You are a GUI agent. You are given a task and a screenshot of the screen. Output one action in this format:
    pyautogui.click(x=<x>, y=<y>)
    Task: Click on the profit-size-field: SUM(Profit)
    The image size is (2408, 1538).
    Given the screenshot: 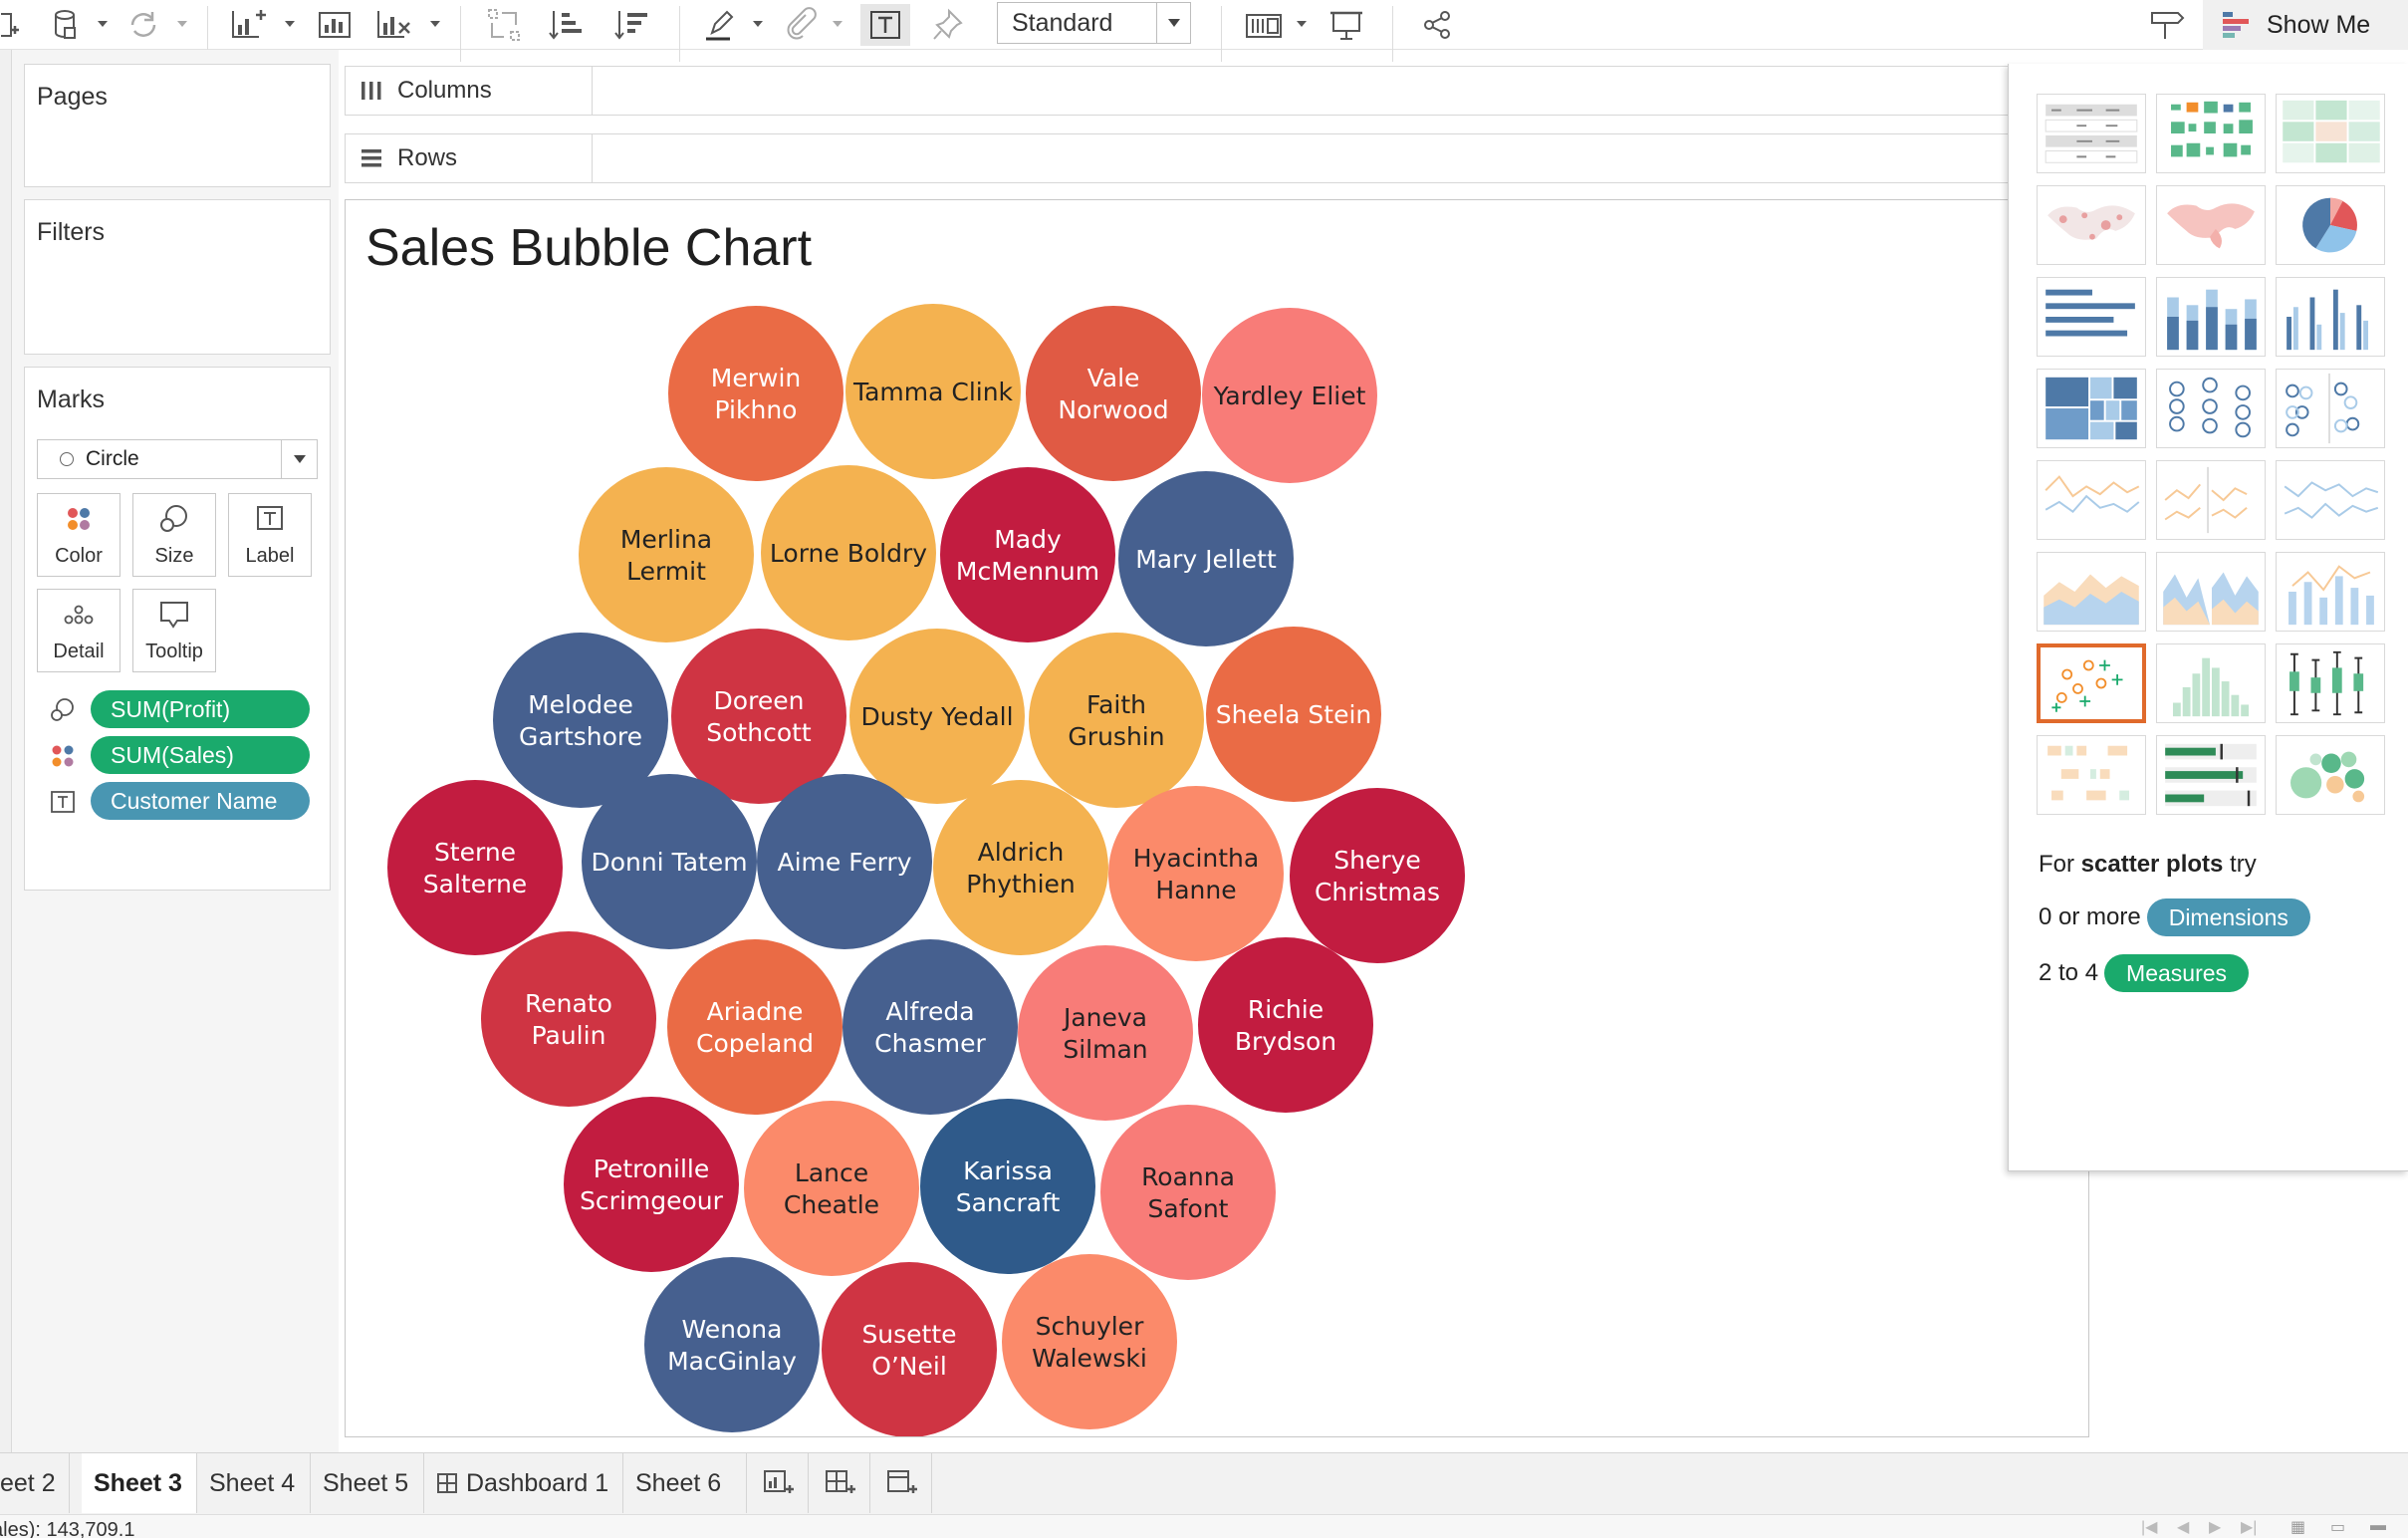 What is the action you would take?
    pyautogui.click(x=179, y=709)
    